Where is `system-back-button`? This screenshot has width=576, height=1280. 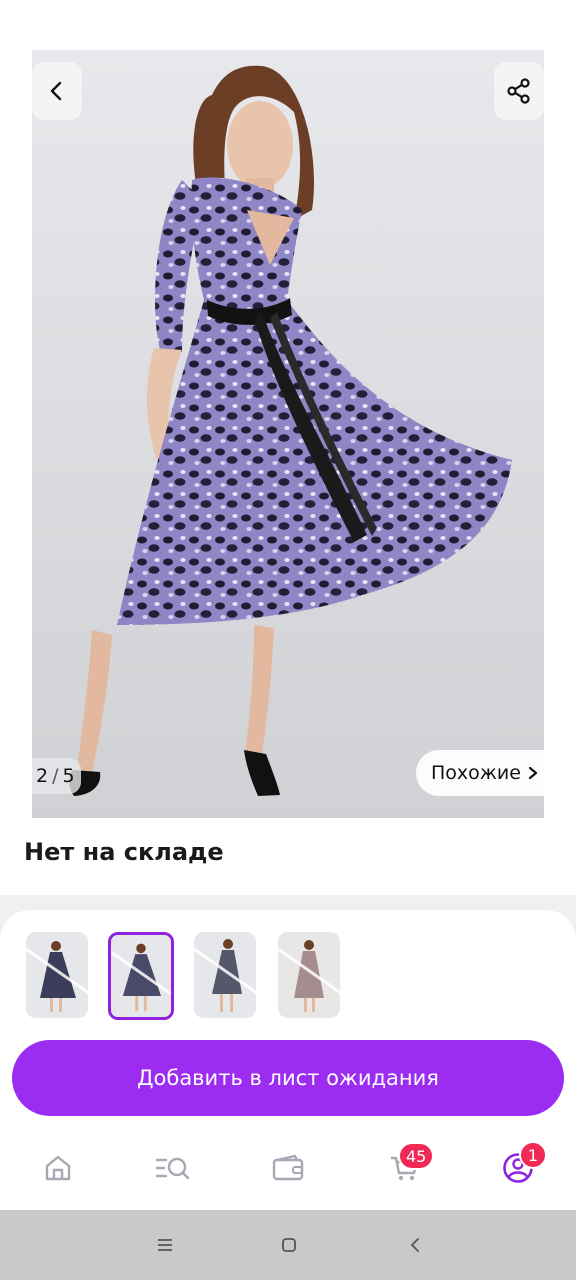
system-back-button is located at coordinates (415, 1245).